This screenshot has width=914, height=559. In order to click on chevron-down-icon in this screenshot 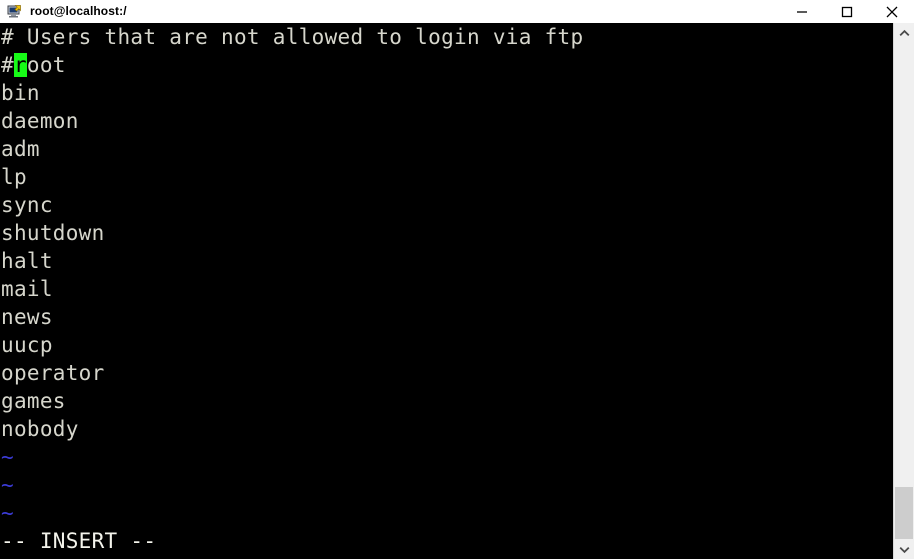, I will do `click(904, 549)`.